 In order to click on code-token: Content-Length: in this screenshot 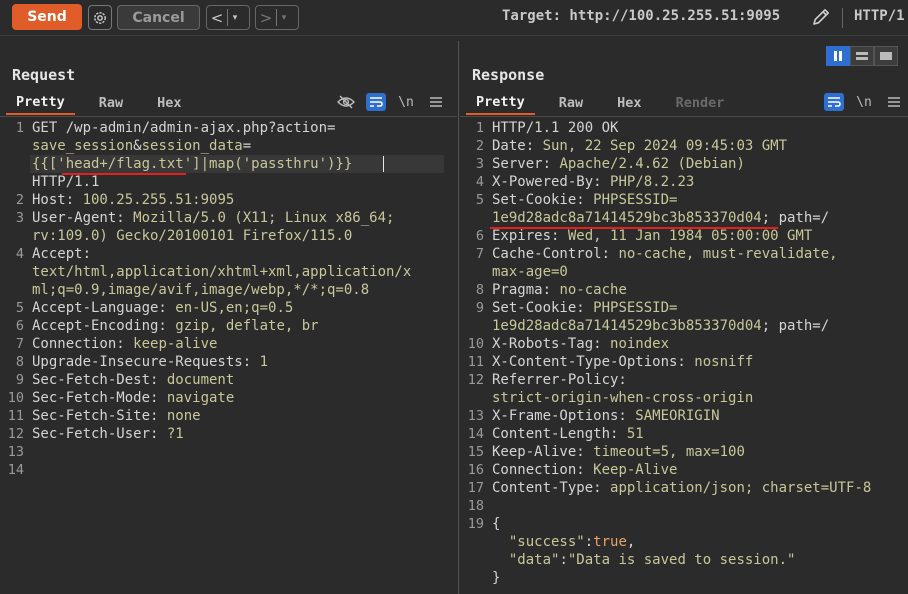, I will do `click(559, 434)`.